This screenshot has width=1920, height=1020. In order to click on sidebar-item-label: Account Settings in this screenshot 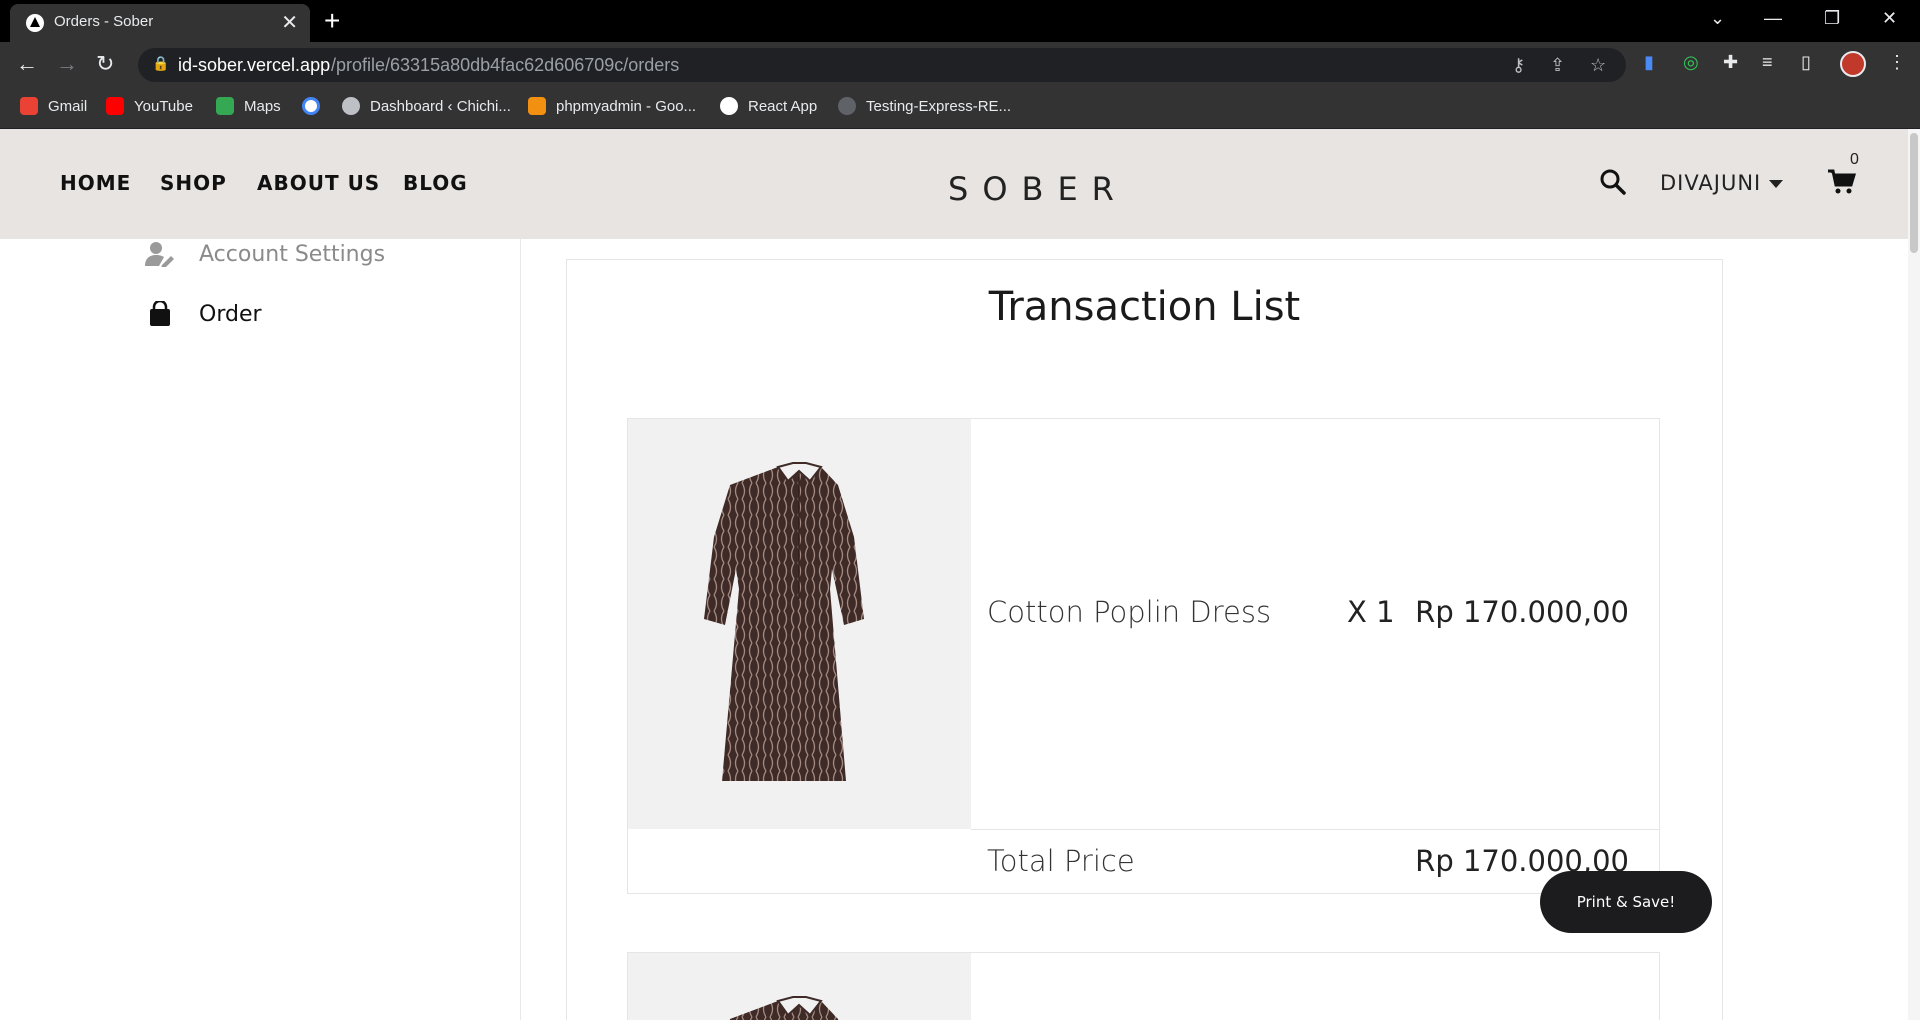, I will do `click(292, 254)`.